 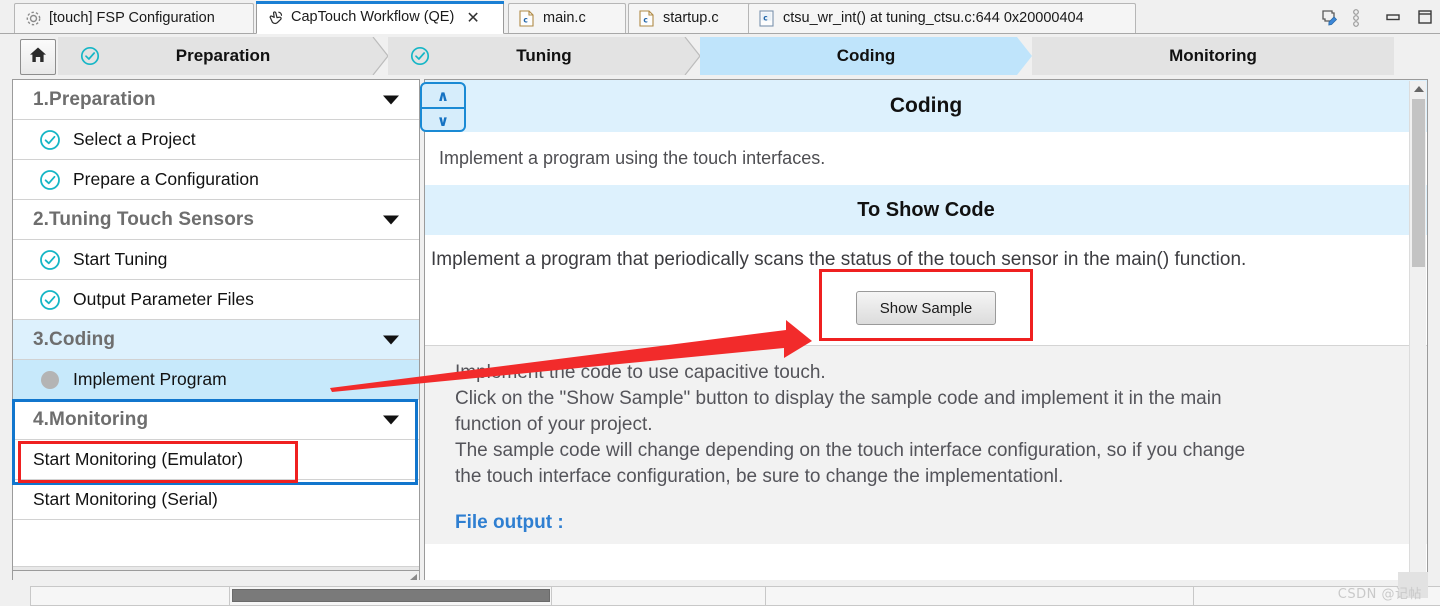 I want to click on minimize-icon, so click(x=1393, y=17).